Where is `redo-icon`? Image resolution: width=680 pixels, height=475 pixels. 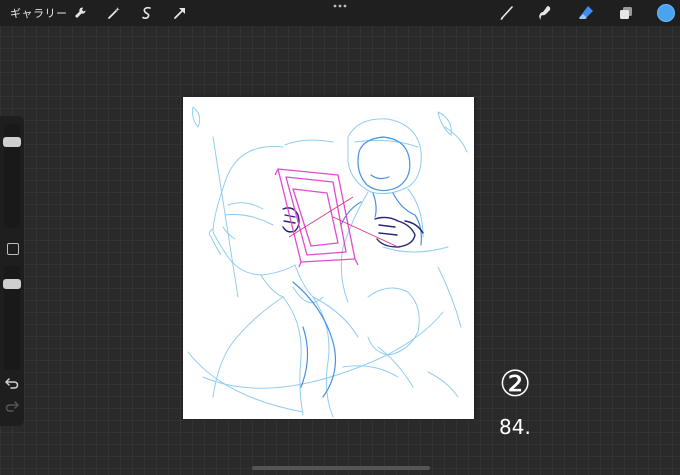 redo-icon is located at coordinates (12, 406).